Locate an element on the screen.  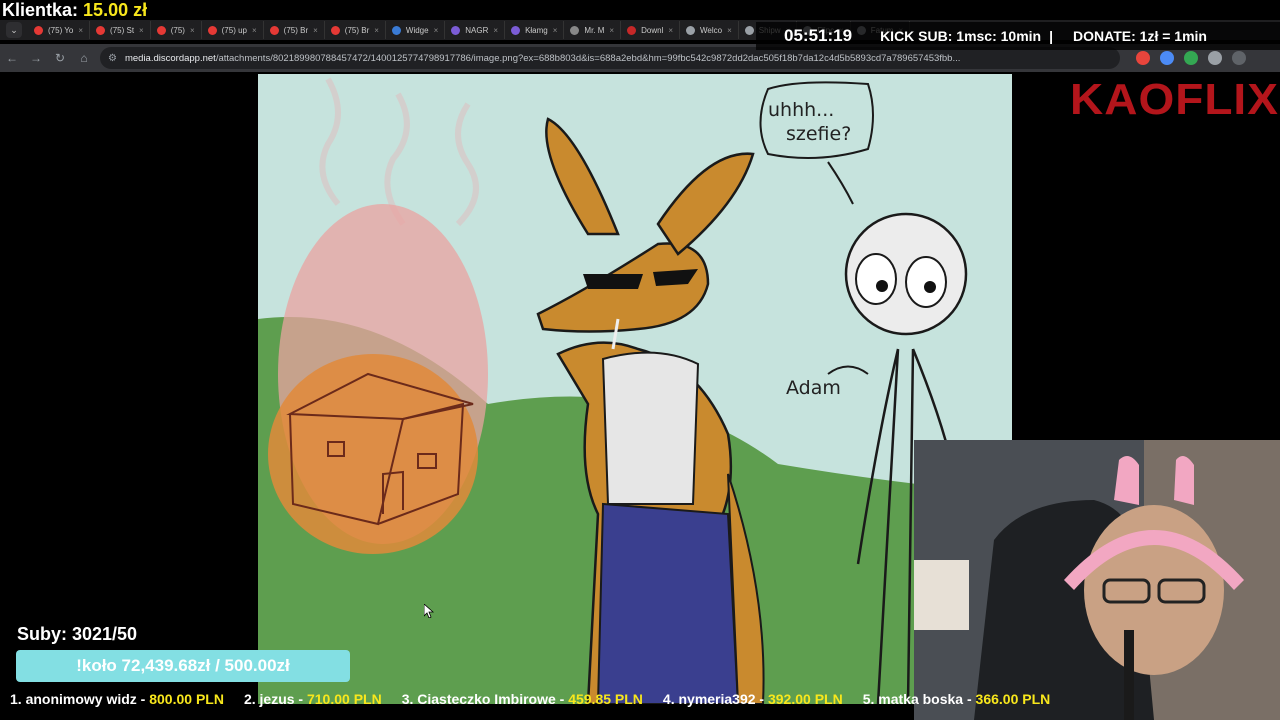
browser-tab: Mr. M × is located at coordinates (593, 30).